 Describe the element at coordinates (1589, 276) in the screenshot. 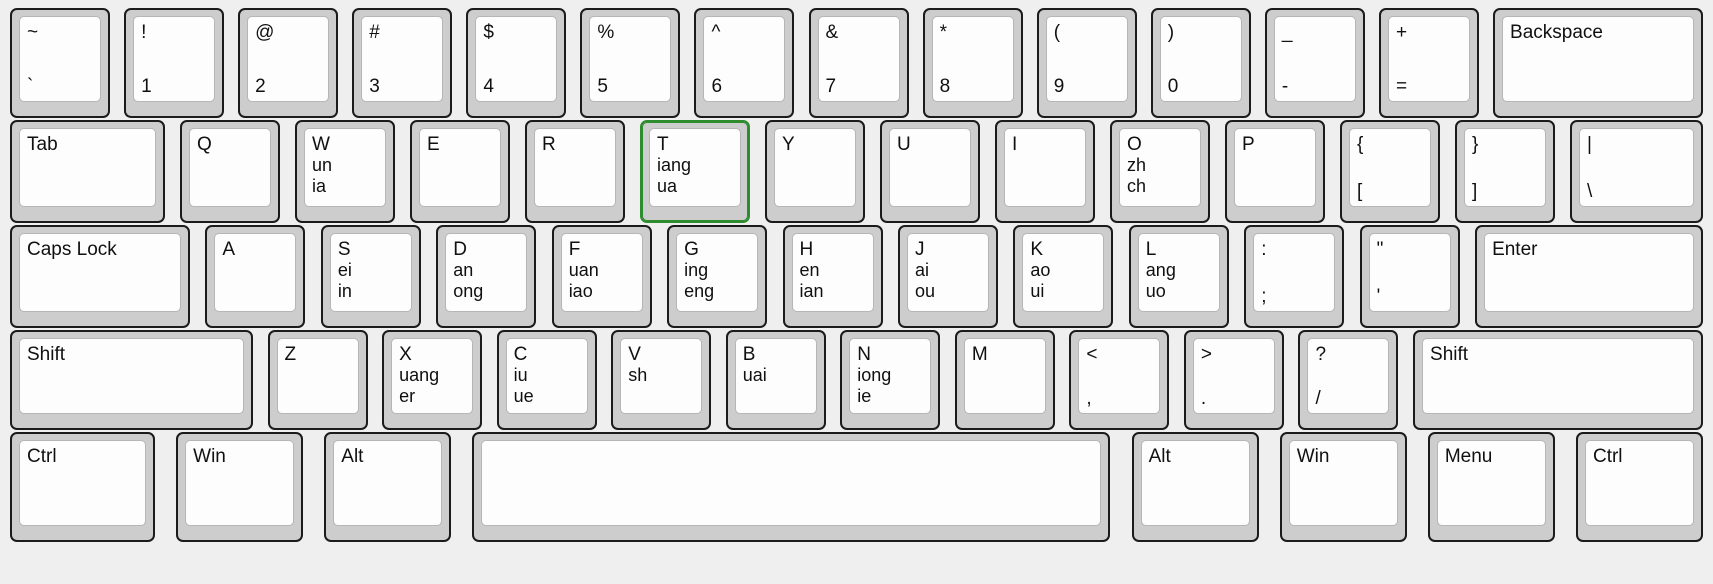

I see `key-enter: Enter` at that location.